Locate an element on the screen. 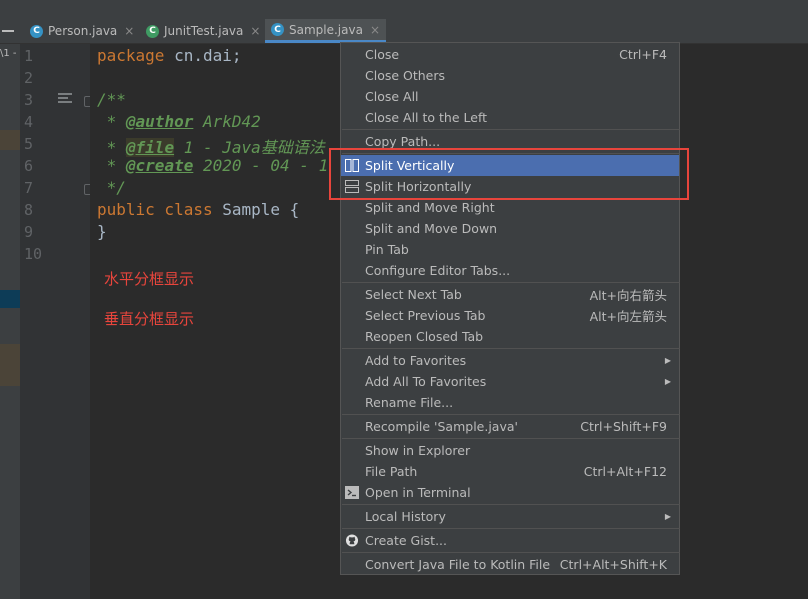 The image size is (808, 599). menu-item-close-others: Close Others is located at coordinates (510, 75).